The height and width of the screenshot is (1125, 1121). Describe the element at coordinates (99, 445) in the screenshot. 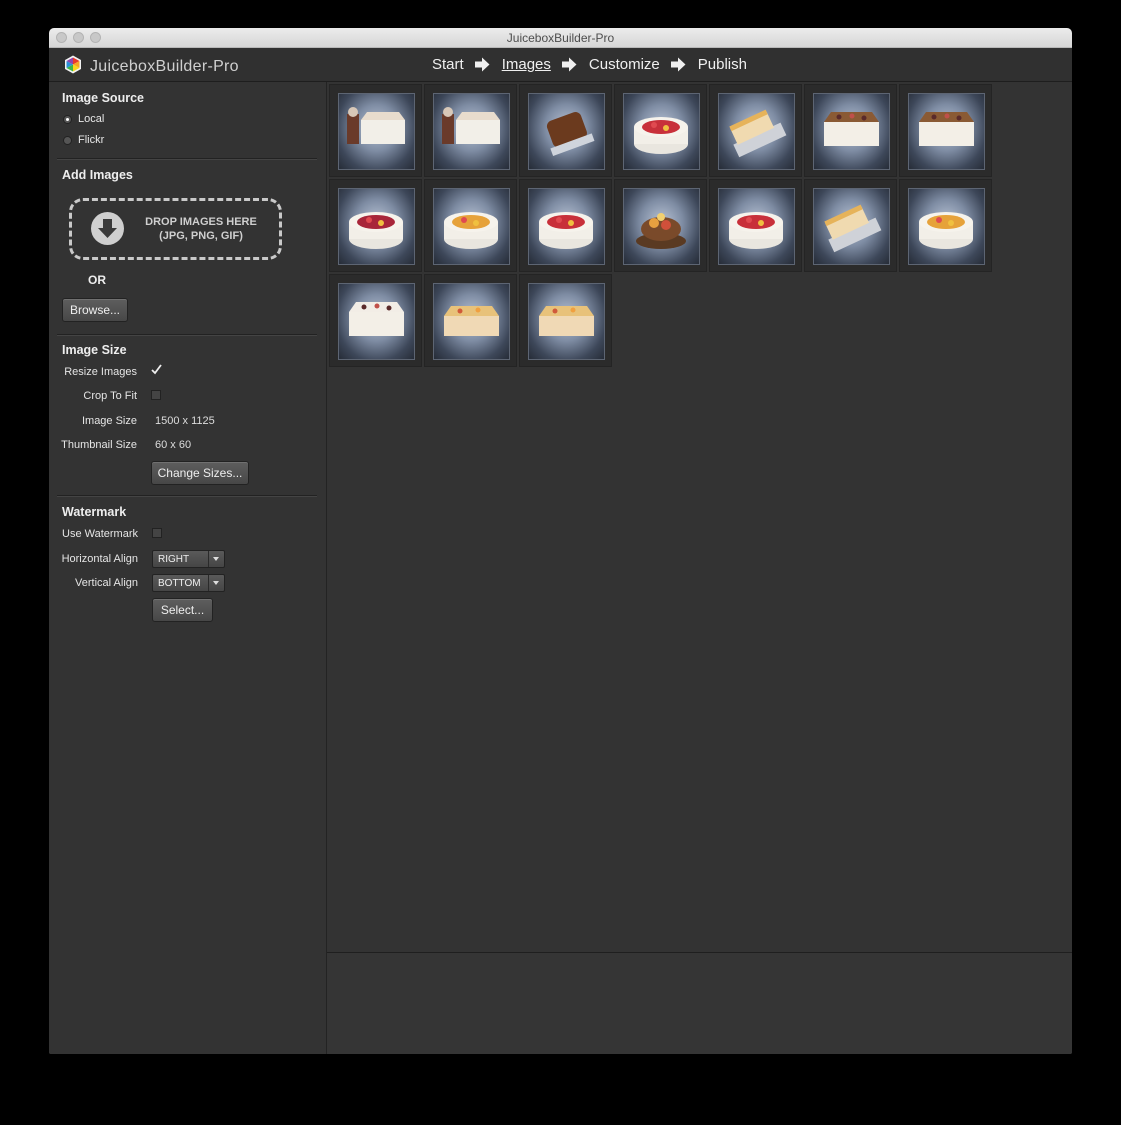

I see `thumbnail-size-label: Thumbnail Size` at that location.